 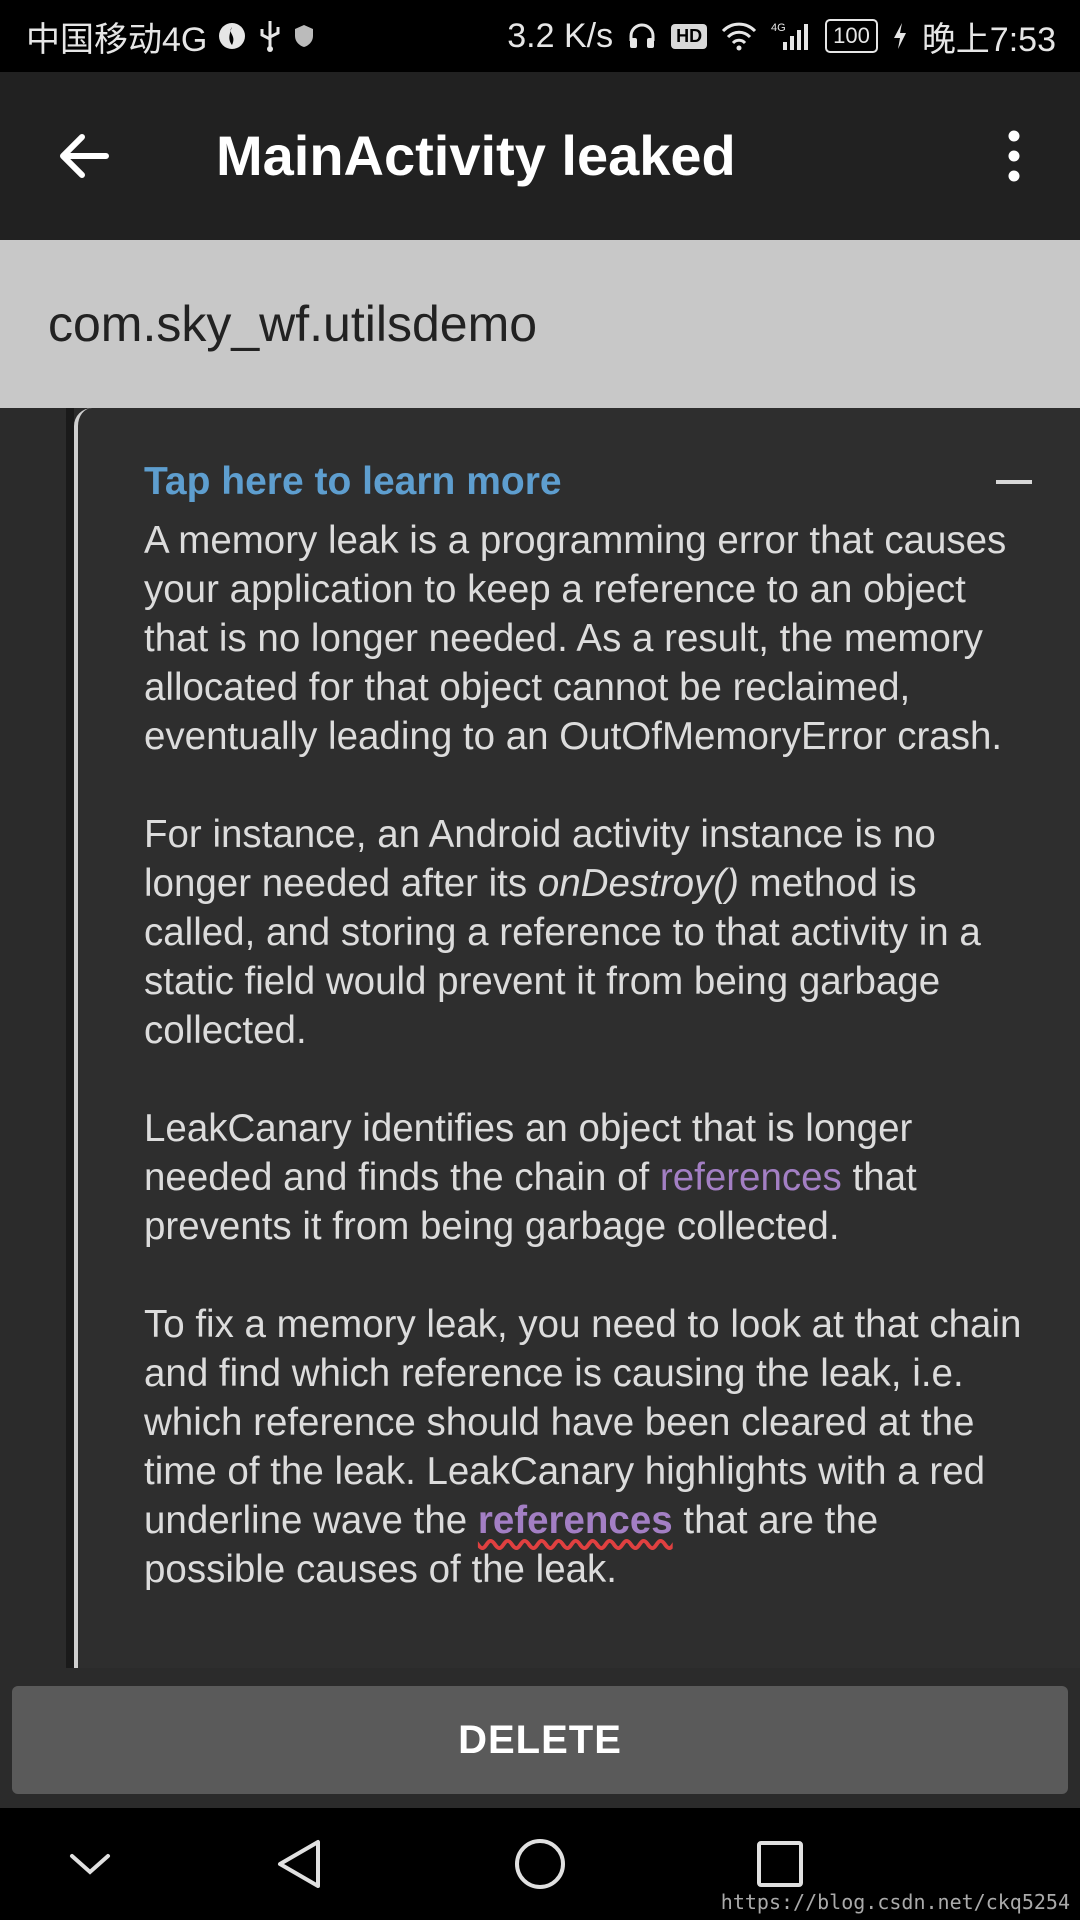 I want to click on usb-icon, so click(x=270, y=36).